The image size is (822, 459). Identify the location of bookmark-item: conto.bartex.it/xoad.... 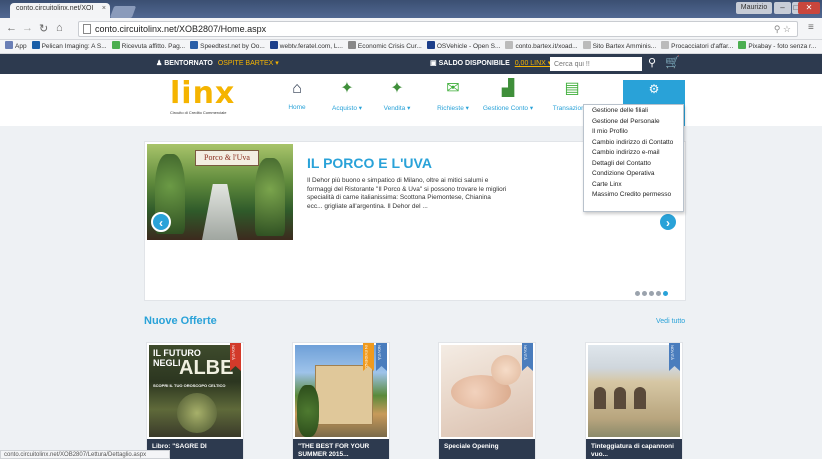
(541, 46).